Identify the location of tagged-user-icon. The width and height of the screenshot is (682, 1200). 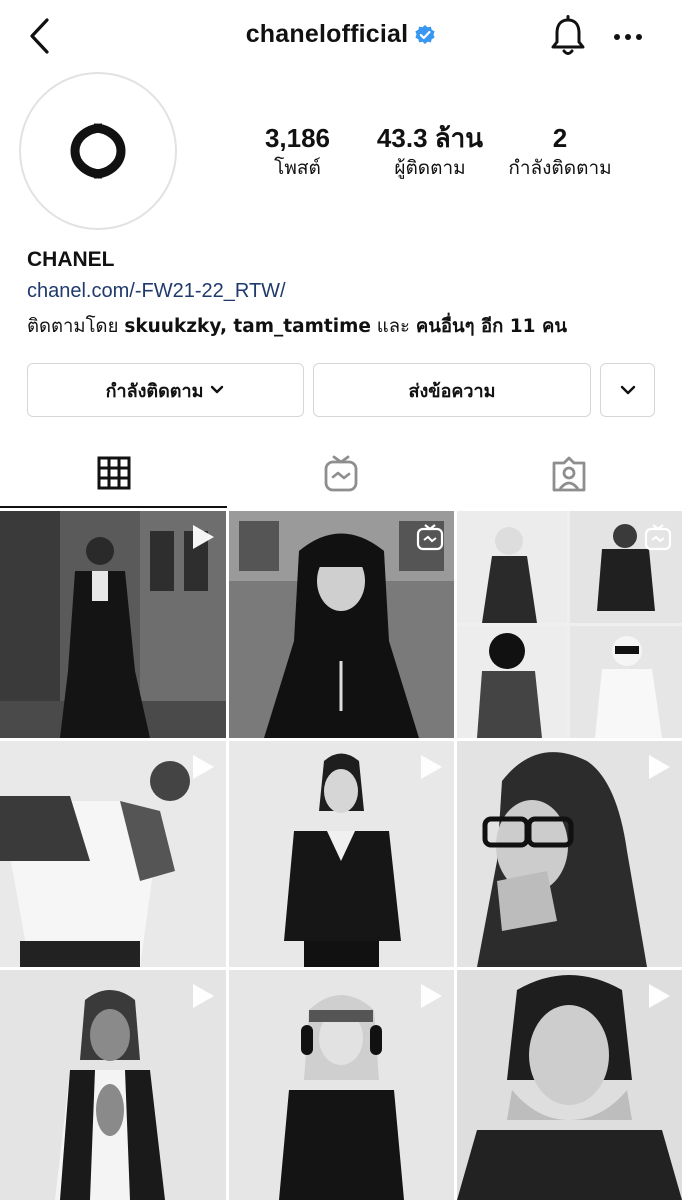
(568, 474).